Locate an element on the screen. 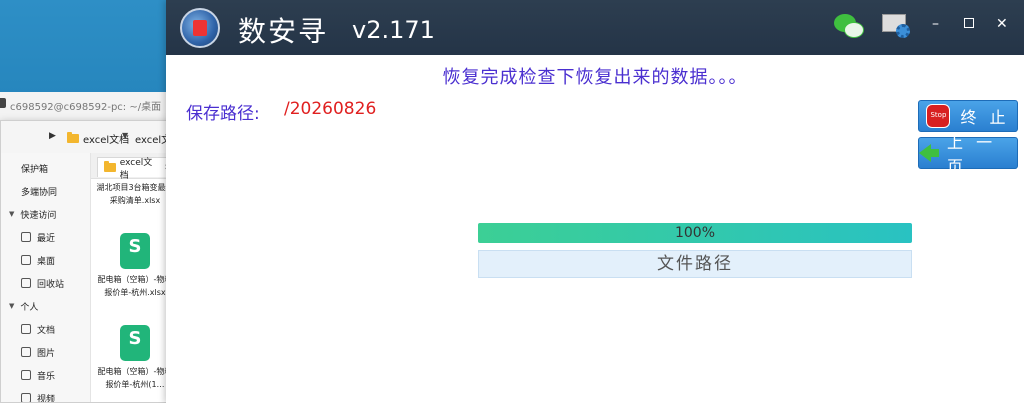 Image resolution: width=1024 pixels, height=403 pixels. previous-page-label: 上 一 页 is located at coordinates (972, 154).